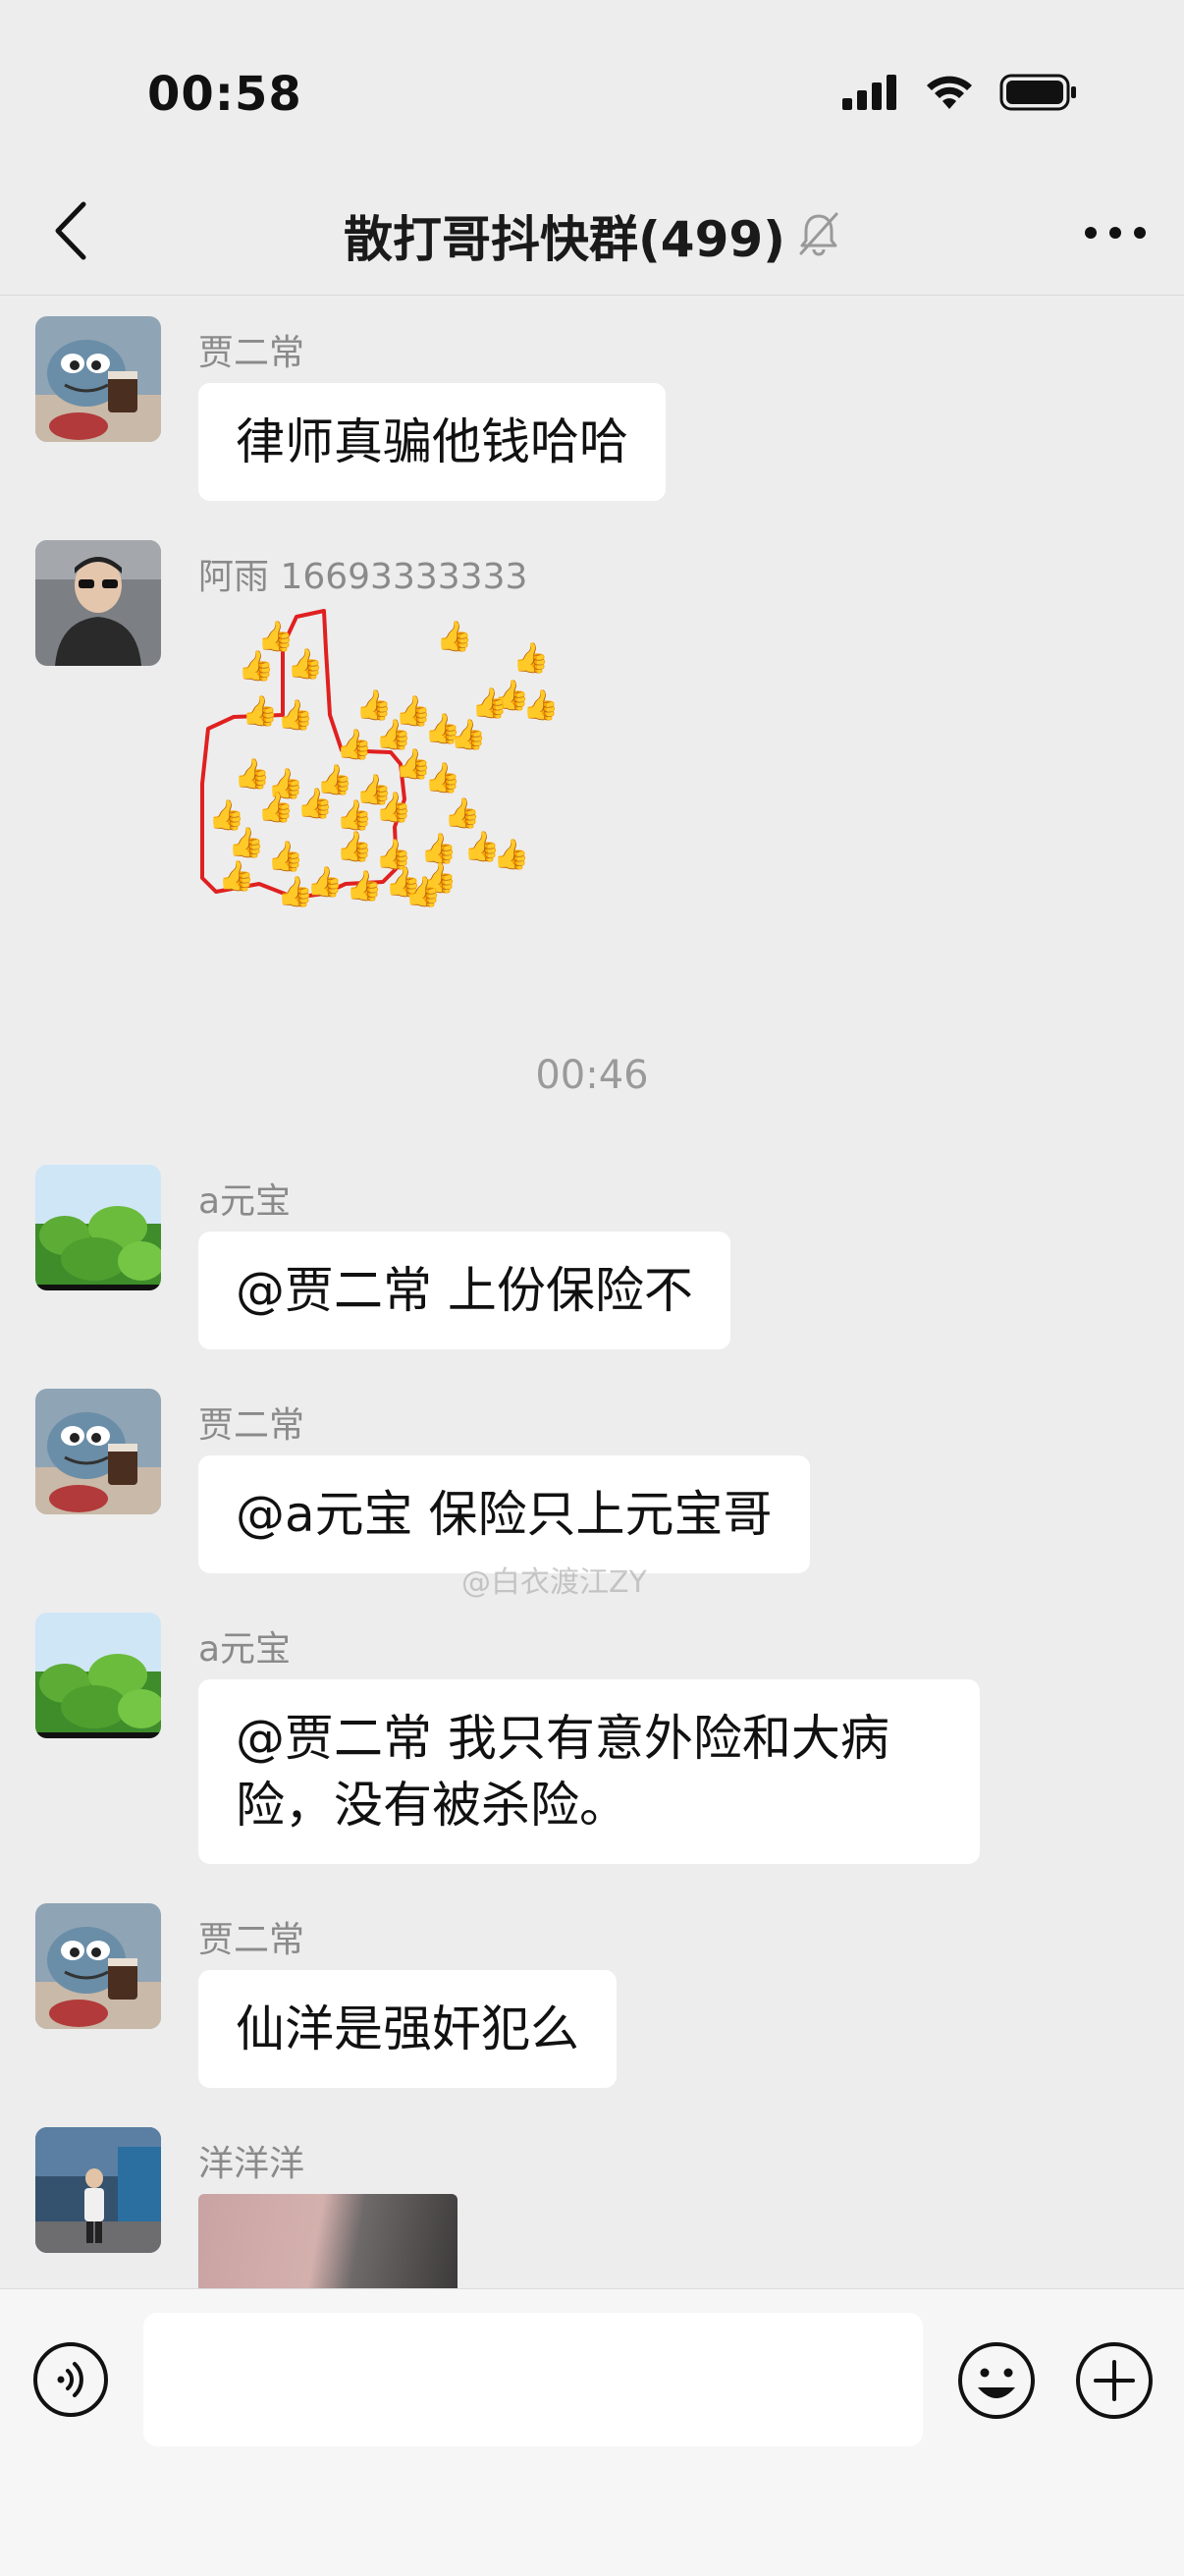 The image size is (1184, 2576). What do you see at coordinates (870, 95) in the screenshot?
I see `cellular-signal-icon` at bounding box center [870, 95].